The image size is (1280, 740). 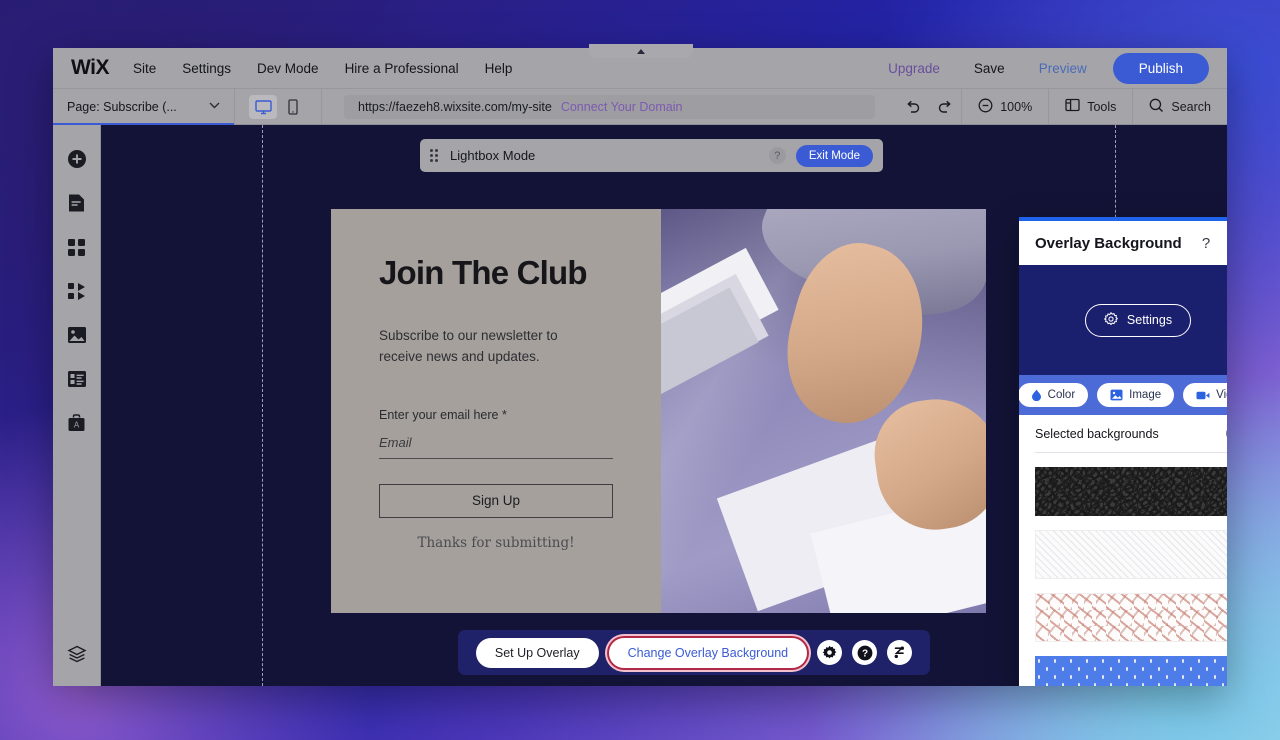 What do you see at coordinates (708, 652) in the screenshot?
I see `change-overlay-background-button: Change Overlay Background` at bounding box center [708, 652].